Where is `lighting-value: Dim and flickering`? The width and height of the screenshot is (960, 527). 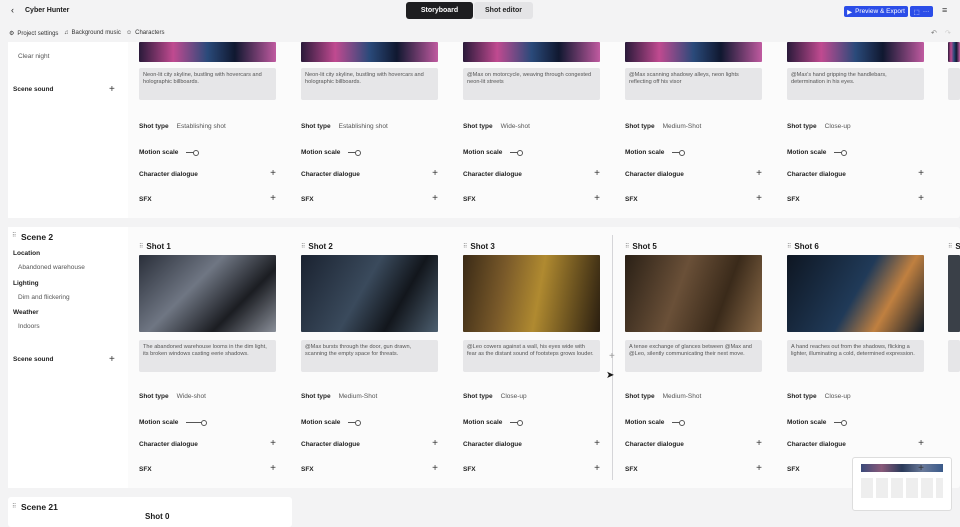
lighting-value: Dim and flickering is located at coordinates (44, 297).